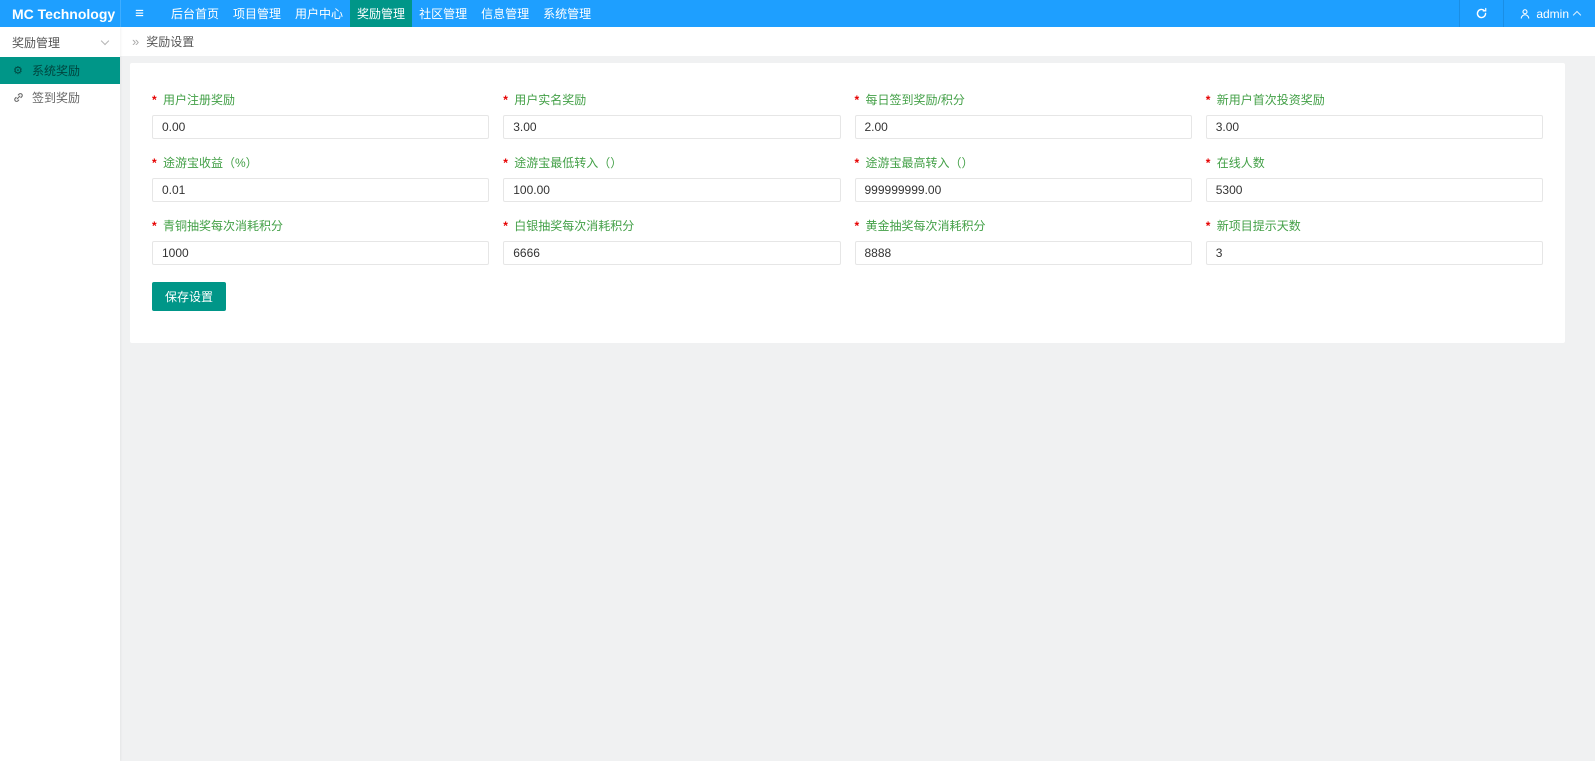 The width and height of the screenshot is (1595, 761). I want to click on user-icon, so click(1525, 14).